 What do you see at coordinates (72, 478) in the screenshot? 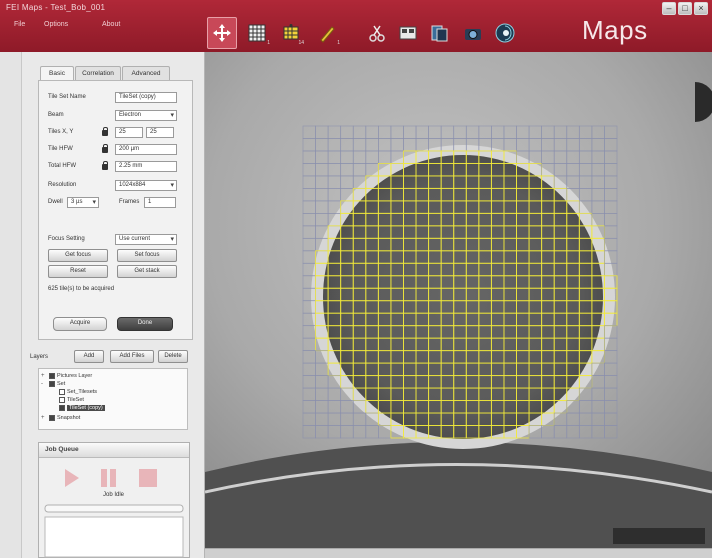
I see `play-icon` at bounding box center [72, 478].